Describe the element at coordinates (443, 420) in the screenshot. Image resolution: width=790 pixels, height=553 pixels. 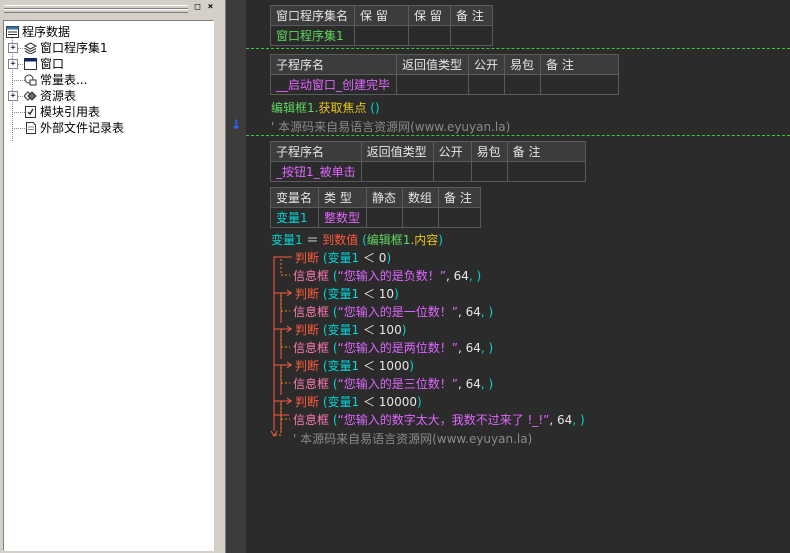
I see `code-string: “您输入的数字太大，我数不过来了 !_!”` at that location.